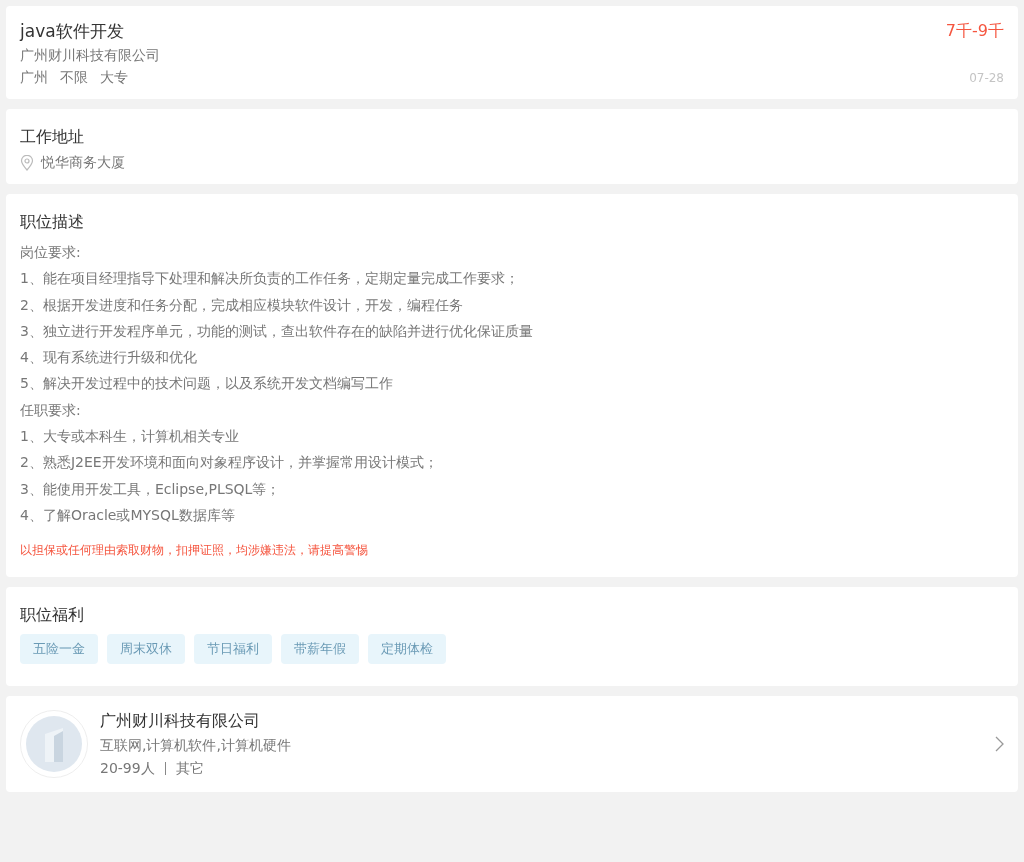 The width and height of the screenshot is (1024, 862). I want to click on description-line: 1、能在项目经理指导下处理和解决所负责的工作任务，定期定量完成工作要求；, so click(270, 279).